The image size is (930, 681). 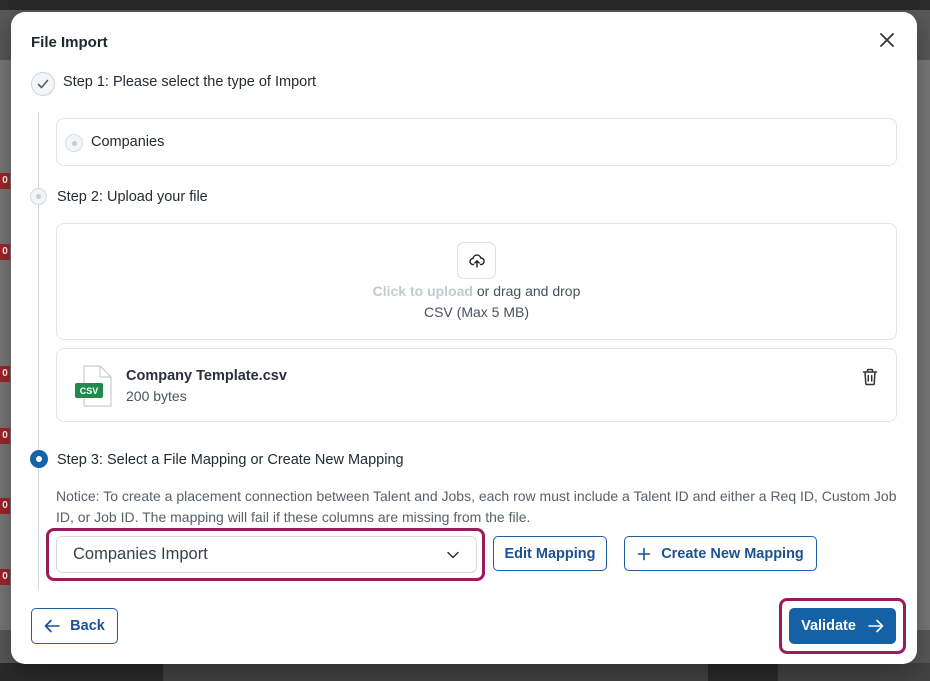 I want to click on delete-file-button, so click(x=870, y=377).